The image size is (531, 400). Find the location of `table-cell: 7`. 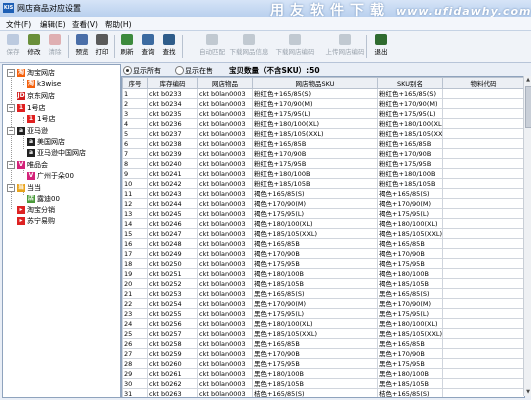

table-cell: 7 is located at coordinates (135, 153).